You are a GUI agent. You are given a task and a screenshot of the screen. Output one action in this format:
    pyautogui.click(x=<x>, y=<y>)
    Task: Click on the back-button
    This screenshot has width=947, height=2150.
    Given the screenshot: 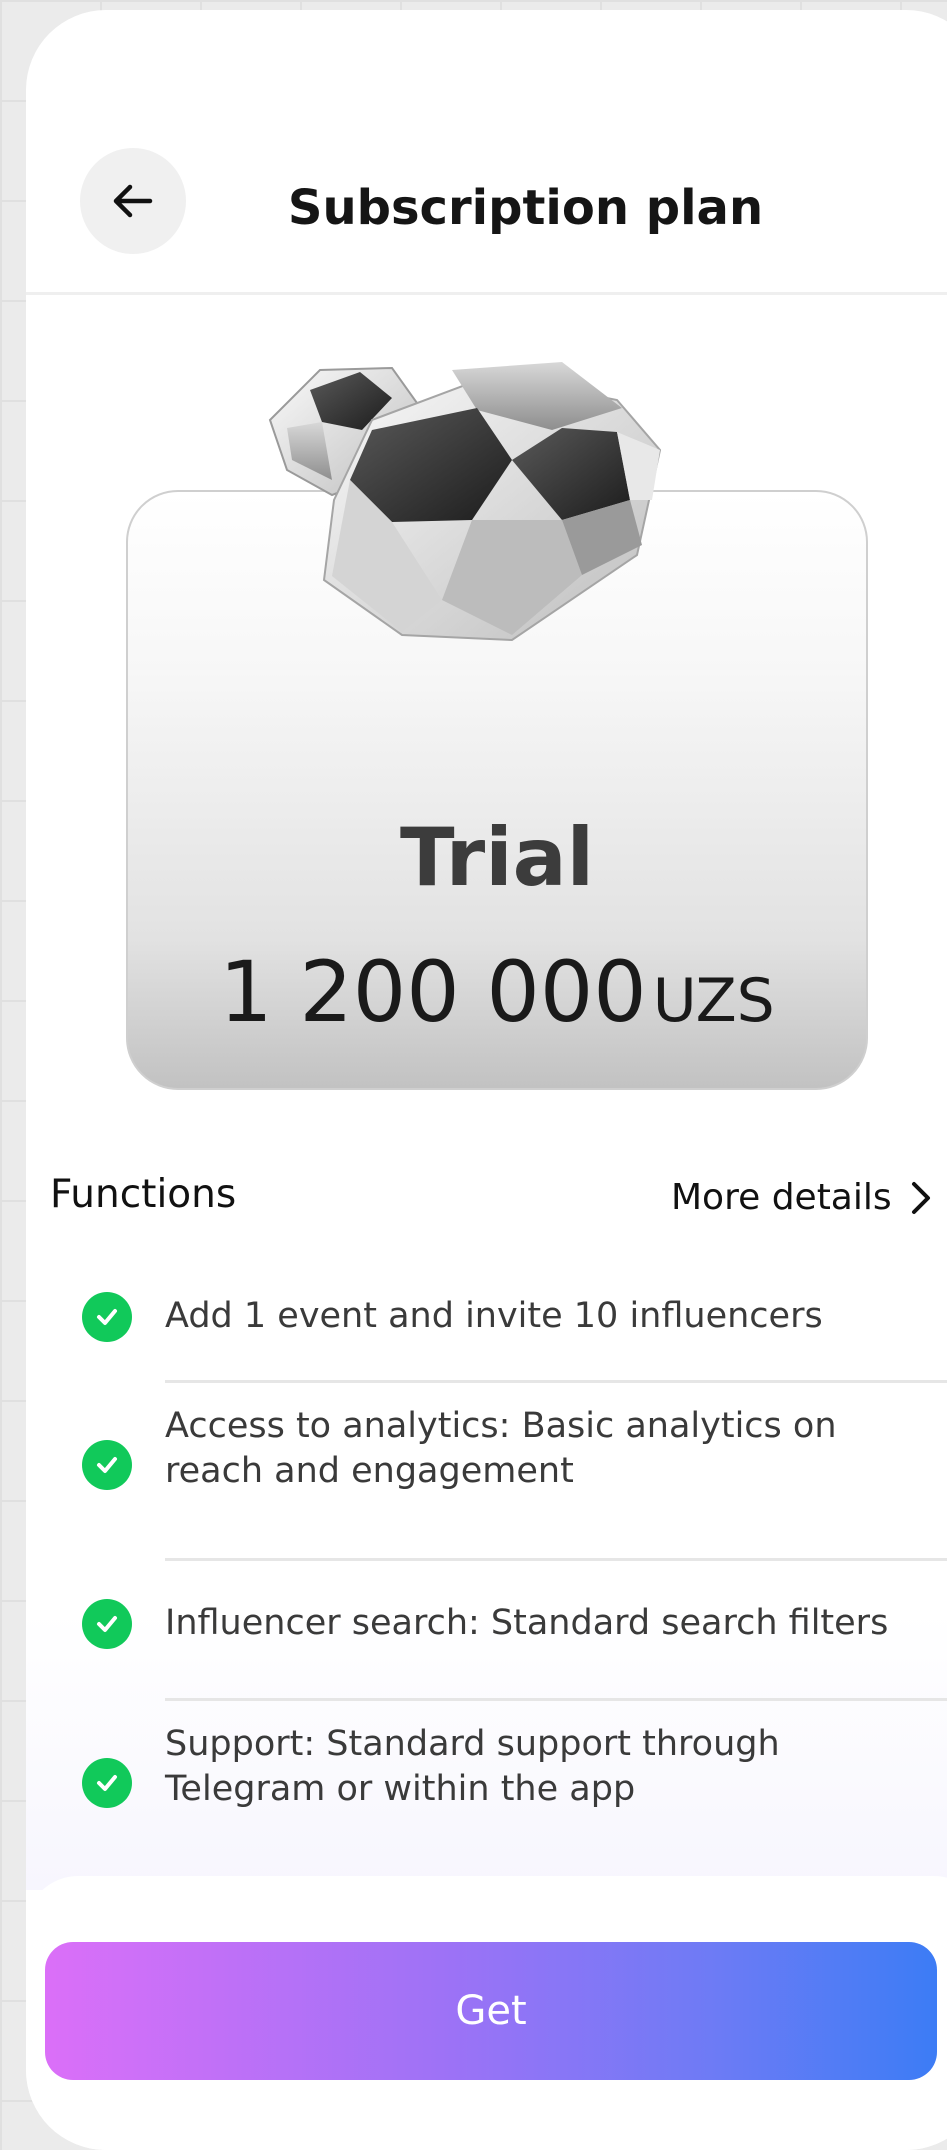 What is the action you would take?
    pyautogui.click(x=133, y=201)
    